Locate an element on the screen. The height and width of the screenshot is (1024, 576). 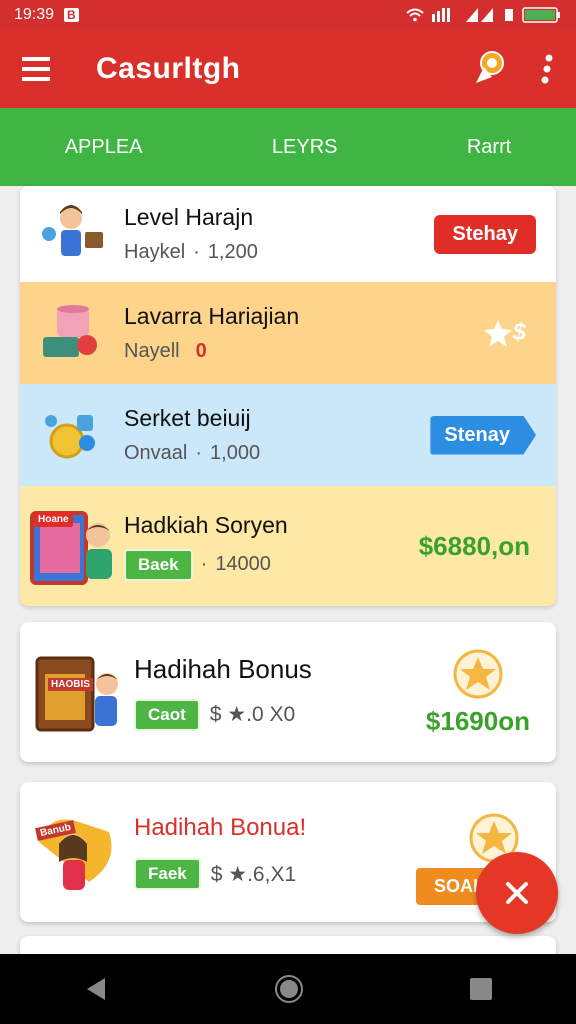
item-tag: Baek is located at coordinates (158, 564).